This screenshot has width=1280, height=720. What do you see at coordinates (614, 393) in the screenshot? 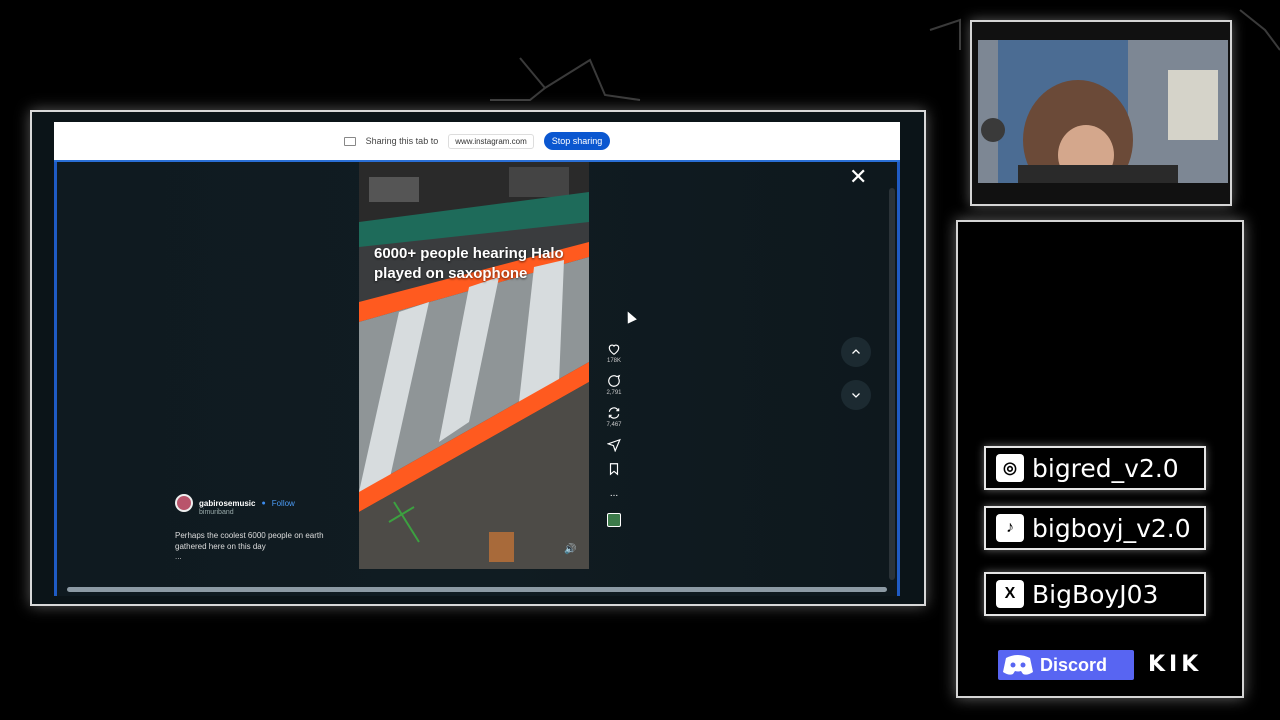
I see `comment-count: 2,791` at bounding box center [614, 393].